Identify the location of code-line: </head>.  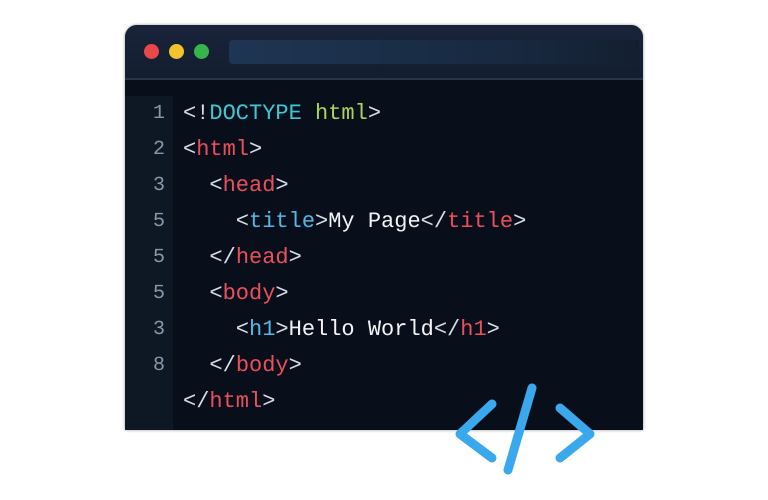
(255, 258).